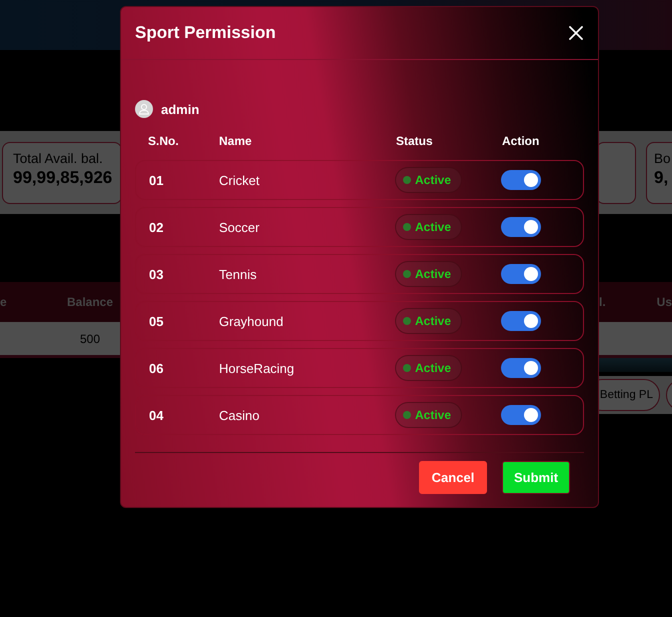  I want to click on sport-name: Cricket, so click(239, 180).